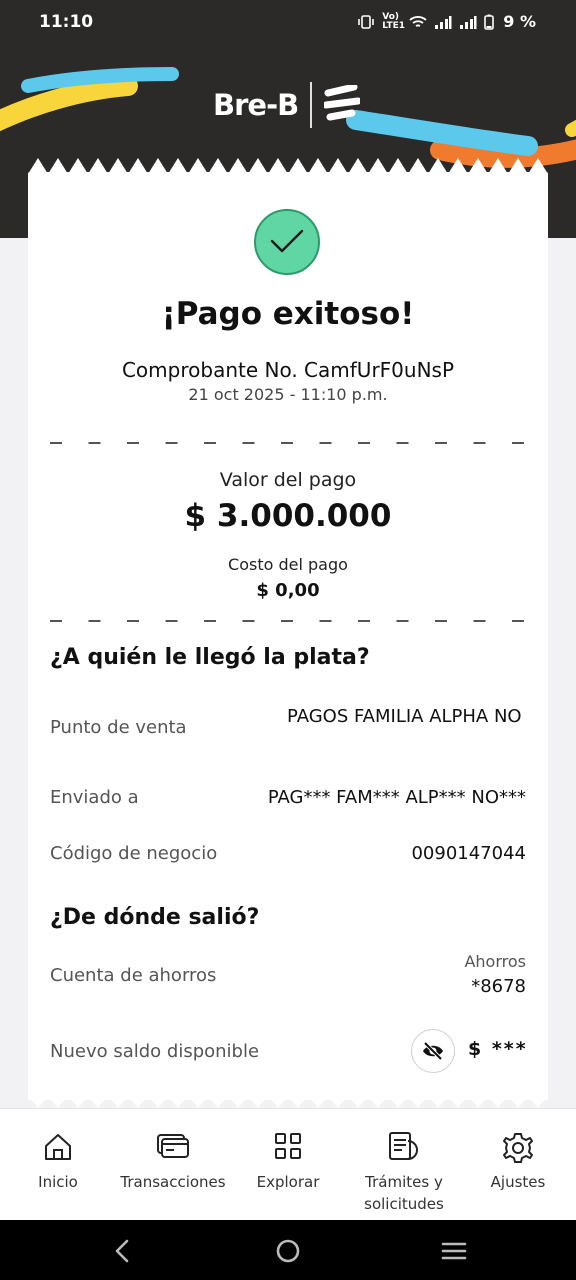 The width and height of the screenshot is (576, 1280). I want to click on payment-amount-label: Valor del pago, so click(288, 480).